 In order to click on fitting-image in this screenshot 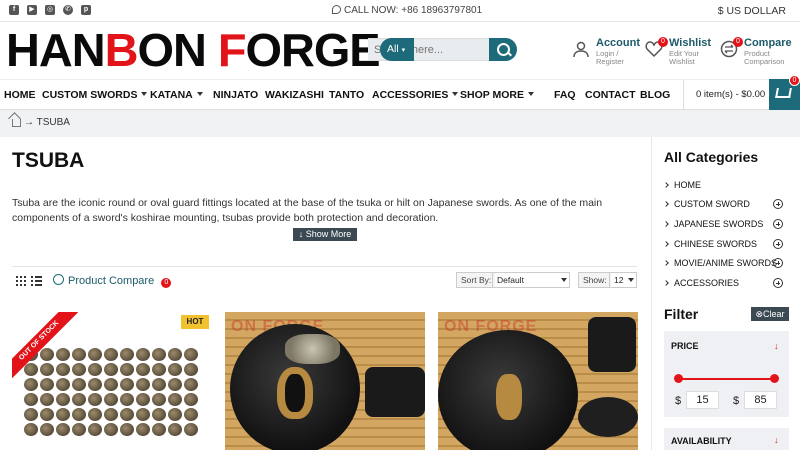, I will do `click(608, 417)`.